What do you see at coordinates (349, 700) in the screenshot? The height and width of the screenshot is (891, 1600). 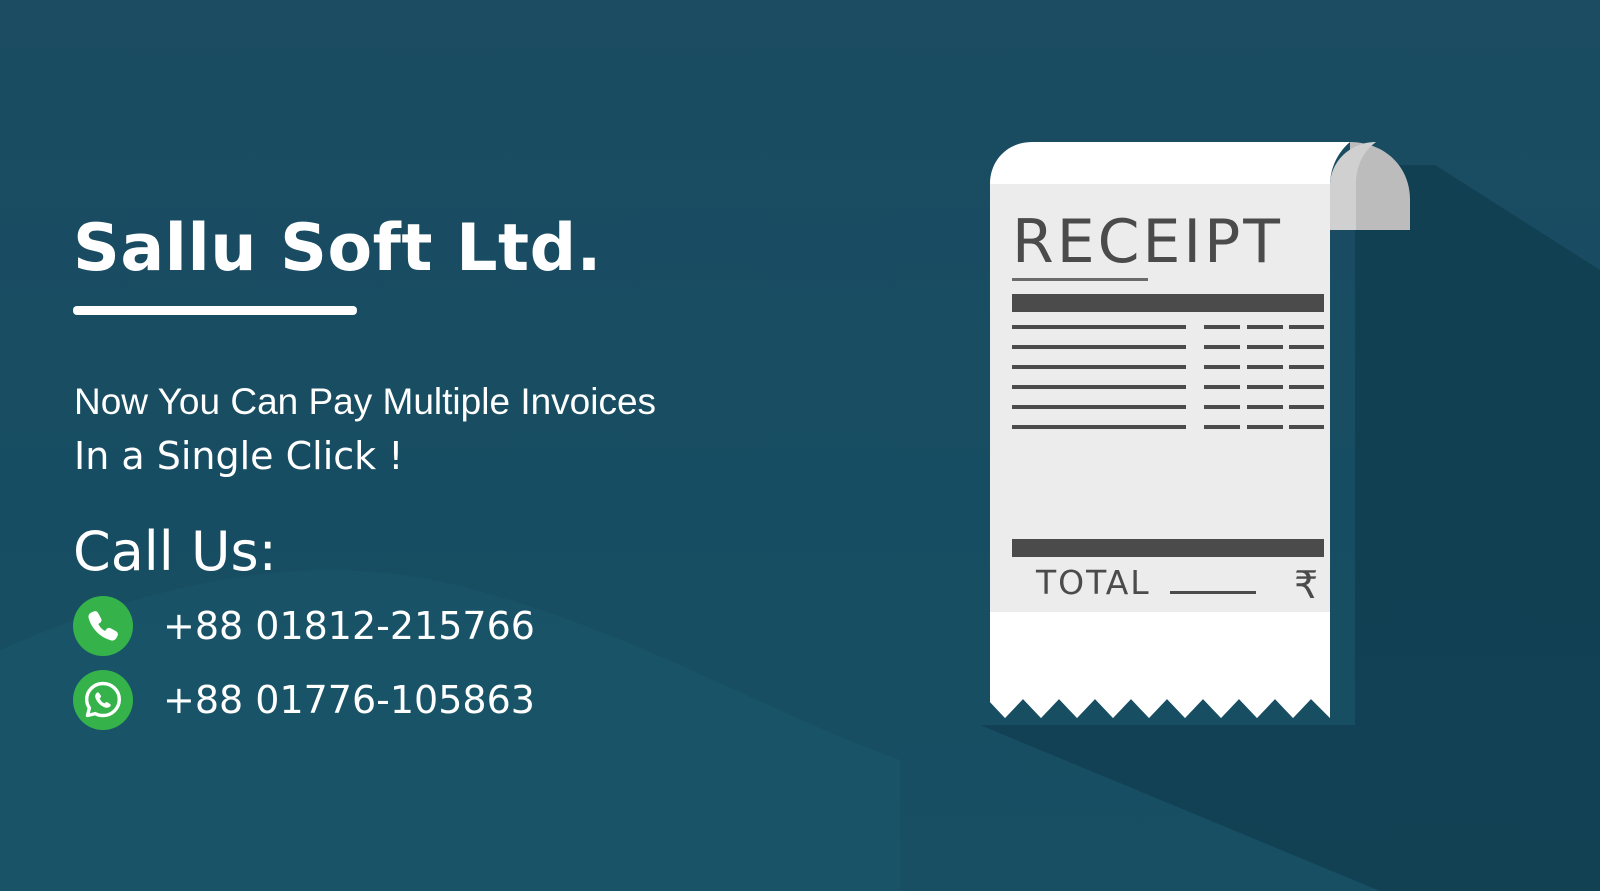 I see `whatsapp-number: +88 01776-105863` at bounding box center [349, 700].